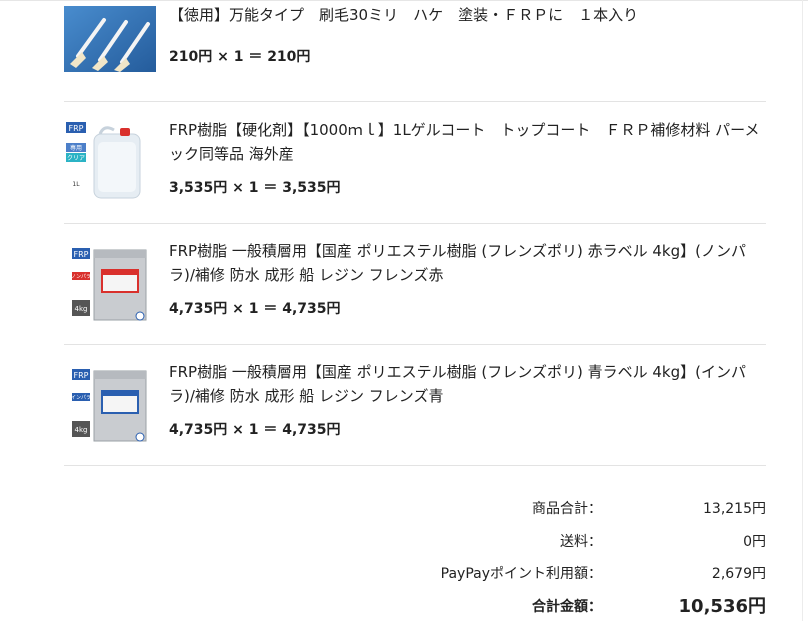 Image resolution: width=808 pixels, height=621 pixels. What do you see at coordinates (754, 542) in the screenshot?
I see `shipping-value: 0円` at bounding box center [754, 542].